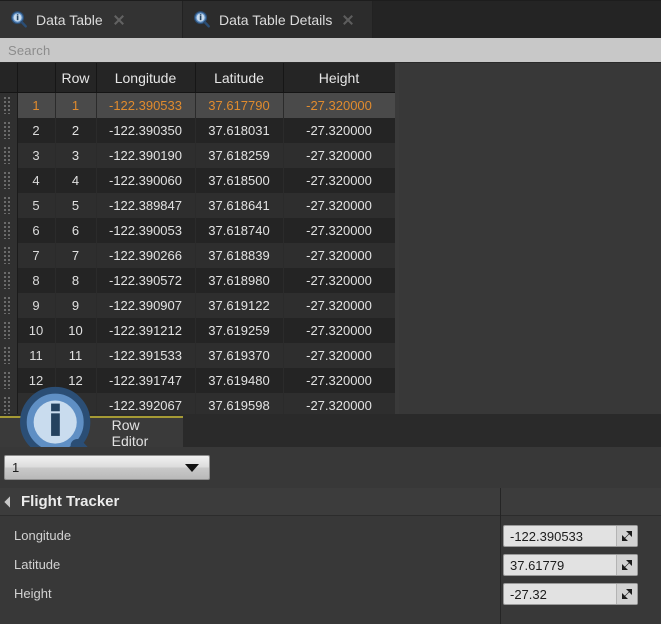 This screenshot has height=624, width=661. I want to click on column-header-handle, so click(9, 78).